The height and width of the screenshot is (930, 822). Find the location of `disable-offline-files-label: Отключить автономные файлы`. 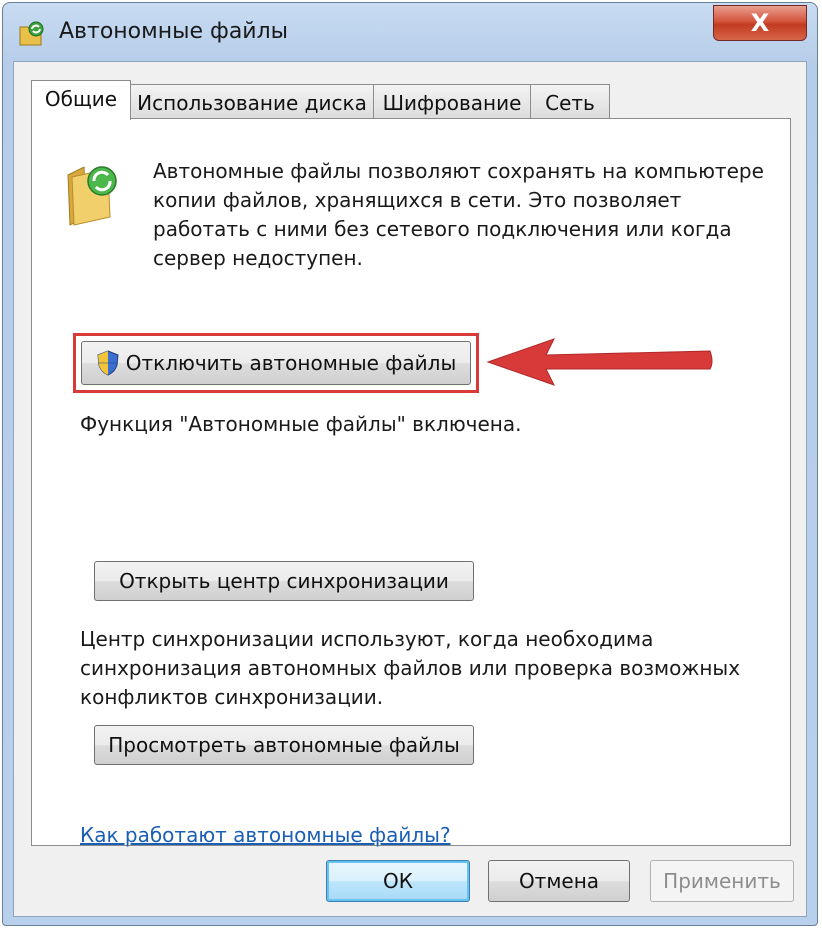

disable-offline-files-label: Отключить автономные файлы is located at coordinates (291, 363).